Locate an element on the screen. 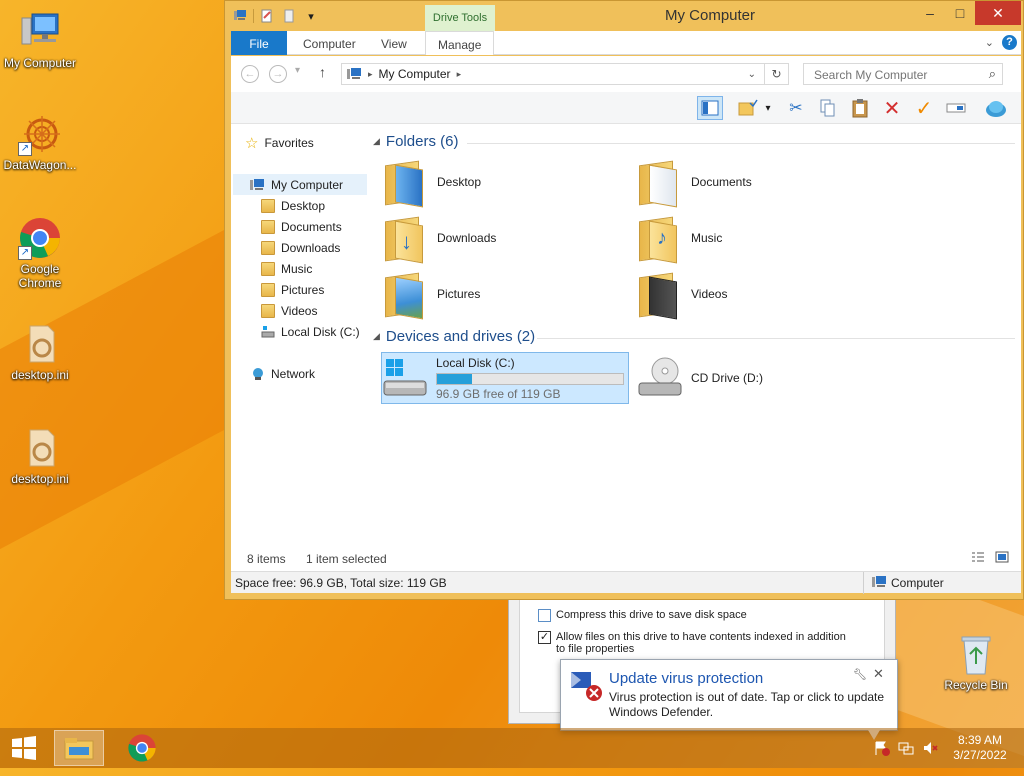  desktop-icon-desktop-ini: desktop.ini is located at coordinates (40, 352).